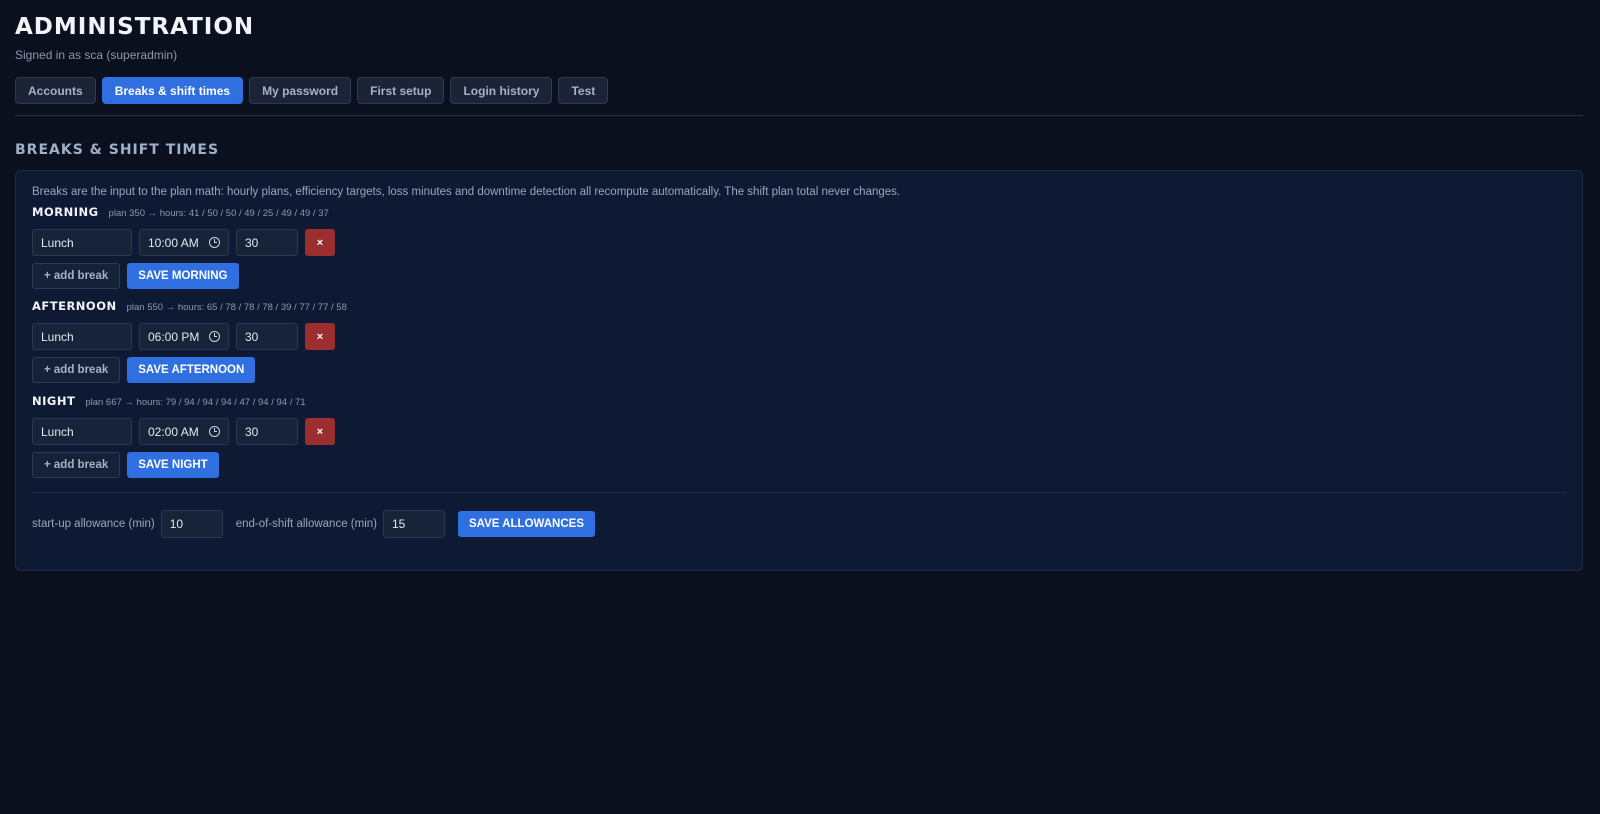  Describe the element at coordinates (74, 306) in the screenshot. I see `shift-name: AFTERNOON` at that location.